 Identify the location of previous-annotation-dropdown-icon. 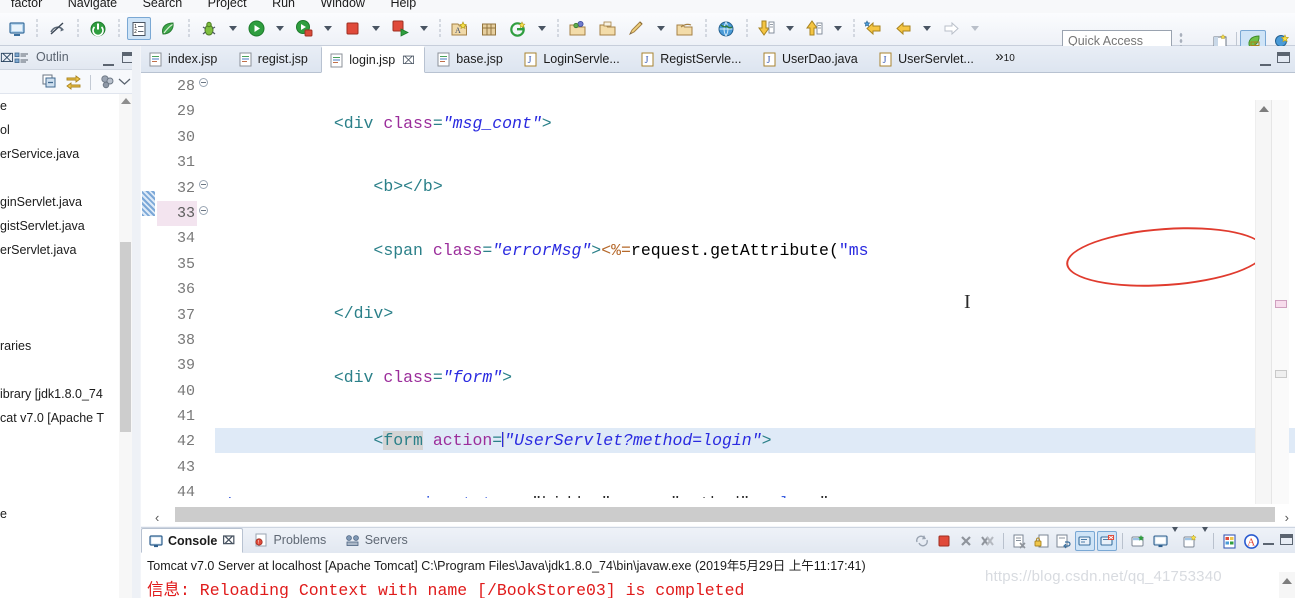
(838, 28).